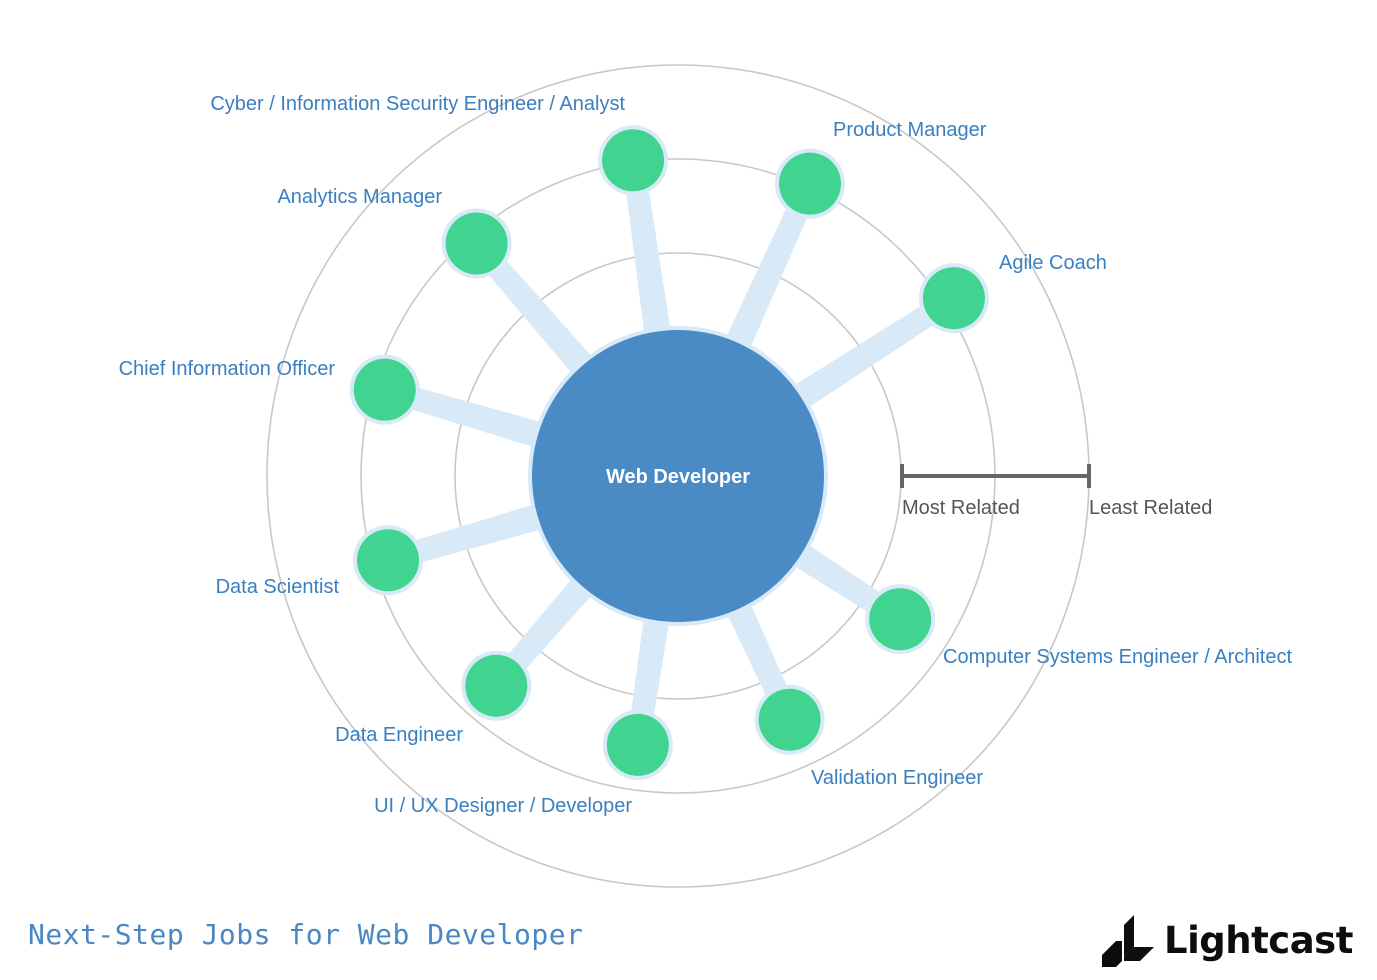 The height and width of the screenshot is (980, 1377). I want to click on job-node-label: Computer Systems Engineer / Architect, so click(1117, 657).